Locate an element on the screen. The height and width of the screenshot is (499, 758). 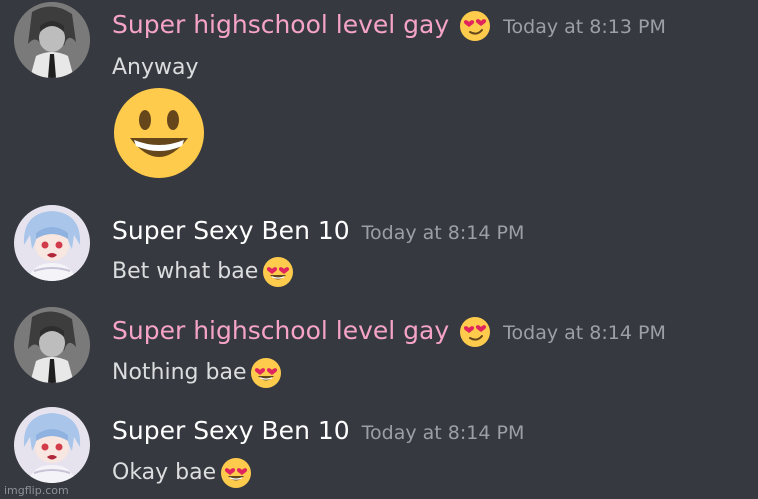
message-content: Anyway is located at coordinates (155, 68).